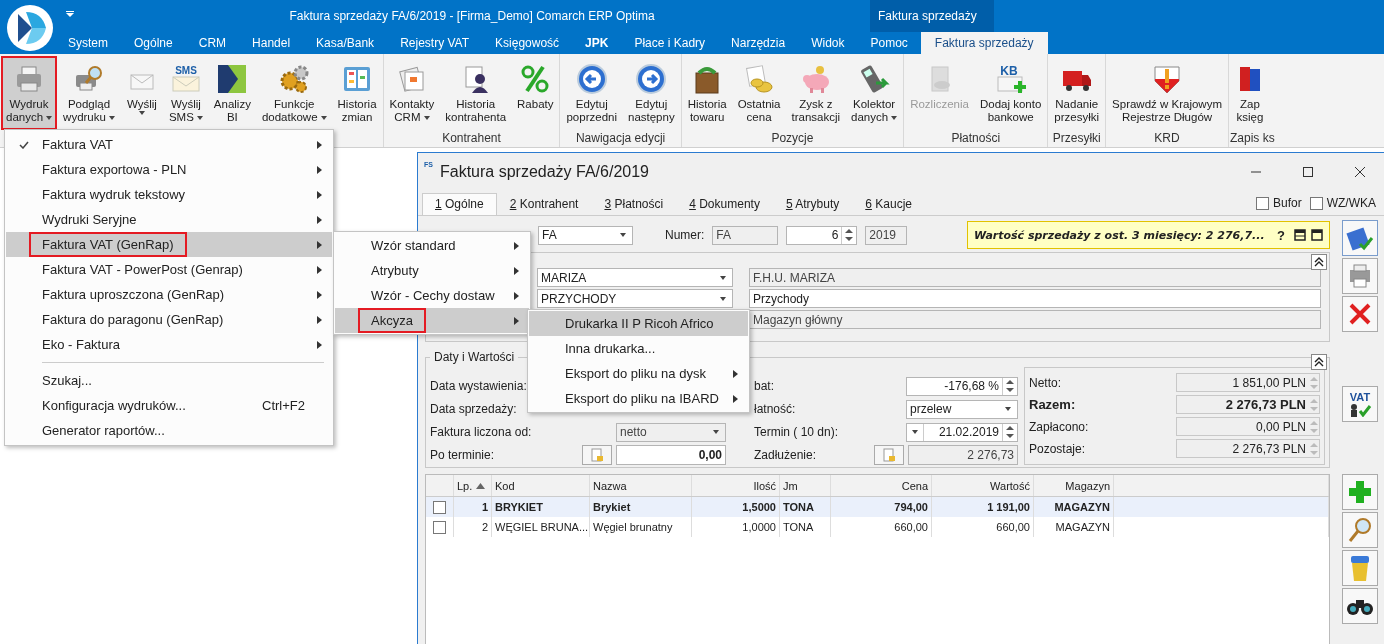 This screenshot has height=644, width=1384. Describe the element at coordinates (1167, 93) in the screenshot. I see `ribbon-button: Sprawdź w Krajowym Rejestrze Długów` at that location.